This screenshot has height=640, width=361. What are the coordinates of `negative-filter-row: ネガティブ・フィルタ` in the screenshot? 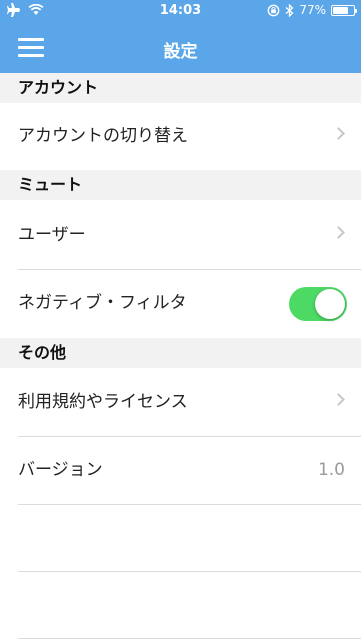 It's located at (180, 303).